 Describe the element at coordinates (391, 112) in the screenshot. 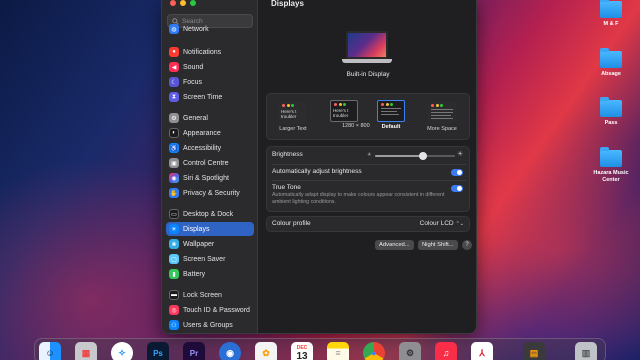

I see `thumbnail-lines` at that location.